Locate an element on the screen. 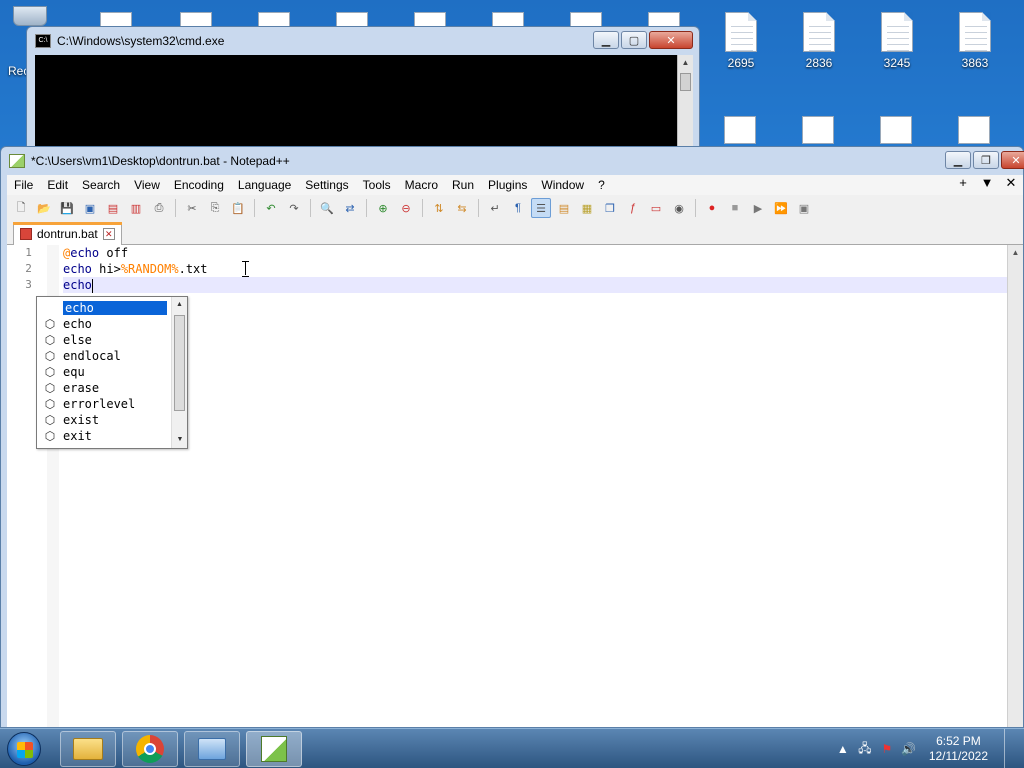 The width and height of the screenshot is (1024, 768). new-tab-icon: + is located at coordinates (963, 183).